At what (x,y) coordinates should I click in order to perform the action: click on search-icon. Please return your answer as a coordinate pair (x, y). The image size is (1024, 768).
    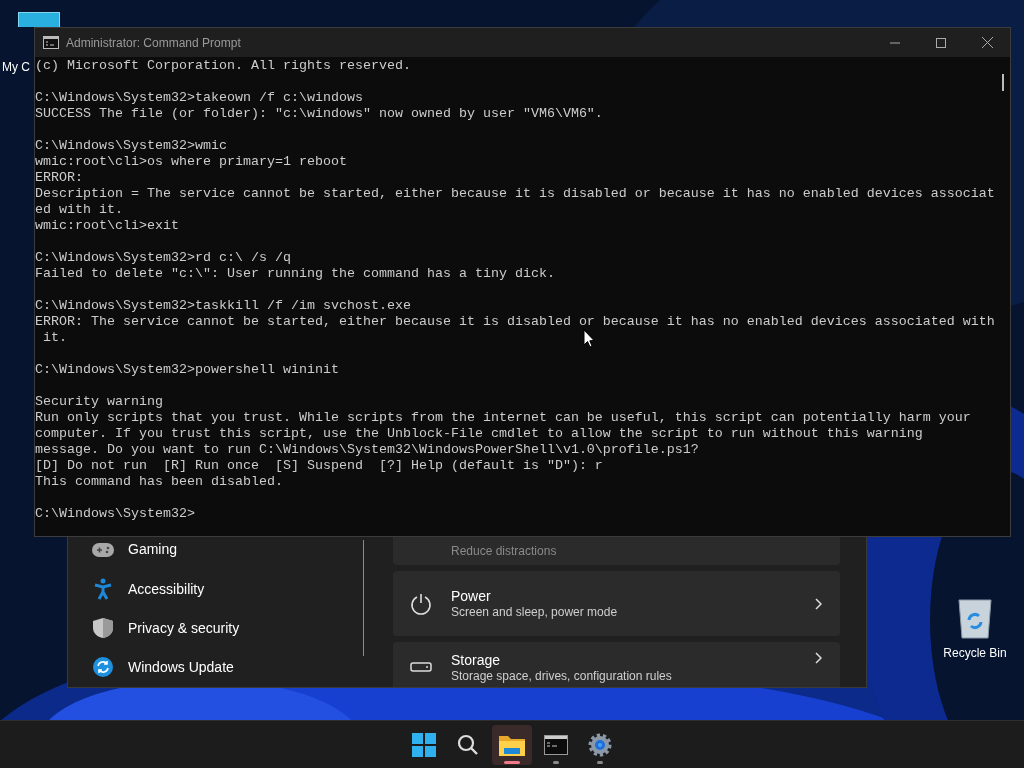
    Looking at the image, I should click on (468, 744).